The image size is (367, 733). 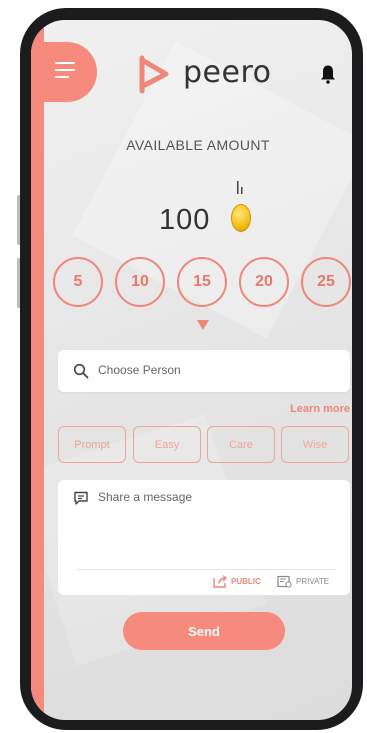 What do you see at coordinates (264, 282) in the screenshot?
I see `amount-option-20: 20` at bounding box center [264, 282].